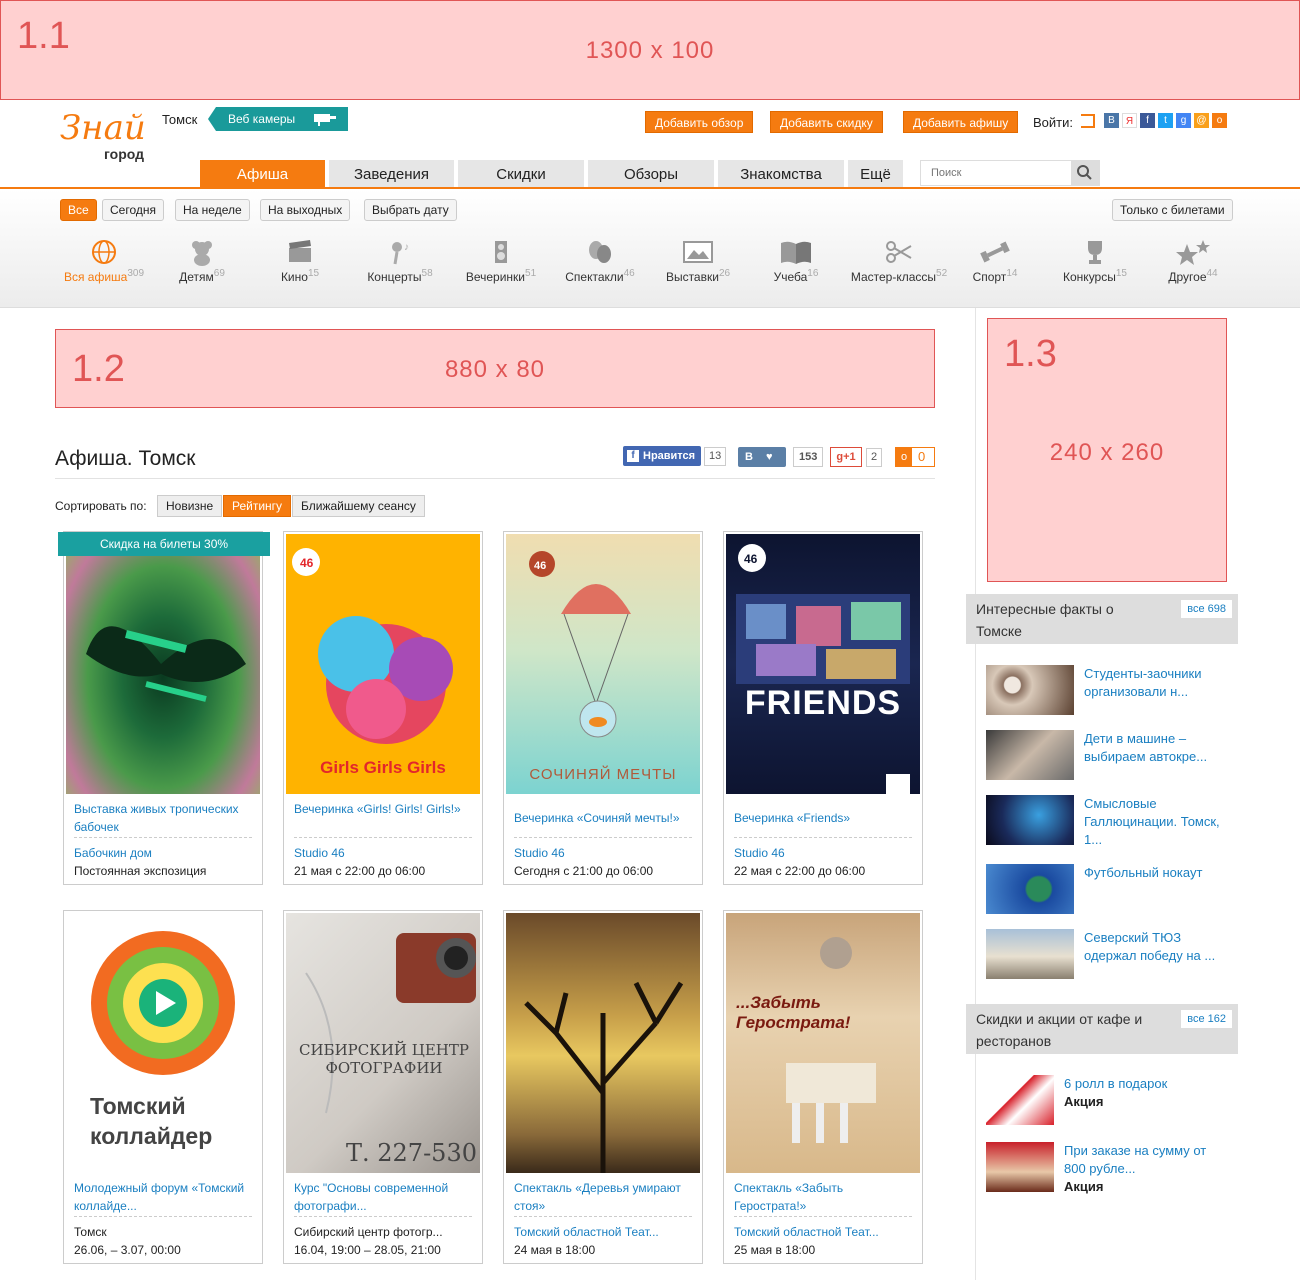 Image resolution: width=1300 pixels, height=1280 pixels. What do you see at coordinates (762, 457) in the screenshot?
I see `vk-like-button: В ♥` at bounding box center [762, 457].